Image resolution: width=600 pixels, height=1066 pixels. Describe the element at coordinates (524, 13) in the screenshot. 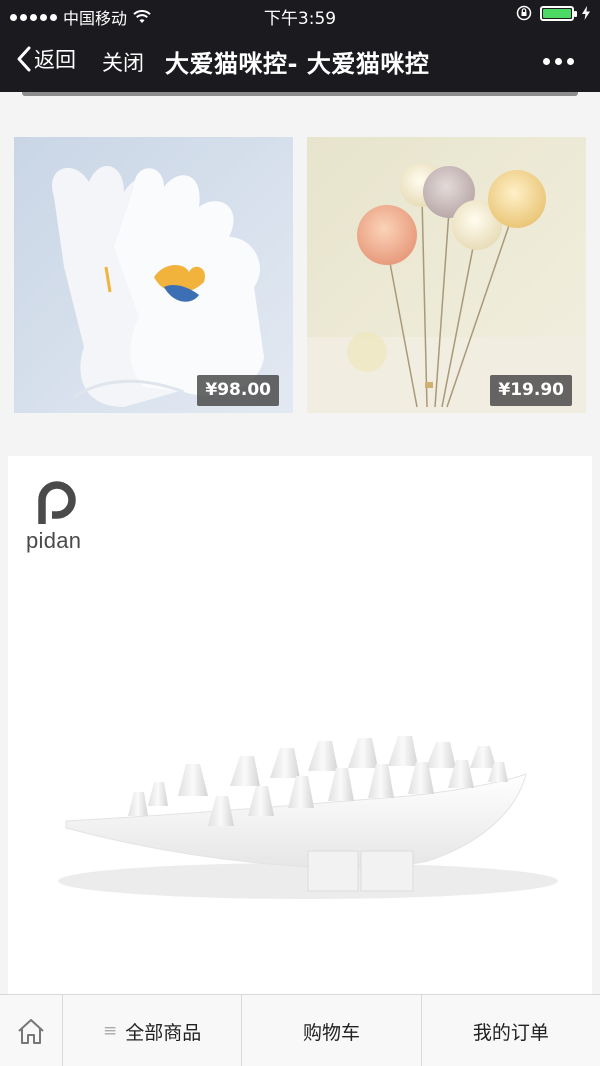

I see `orientation-lock-icon` at that location.